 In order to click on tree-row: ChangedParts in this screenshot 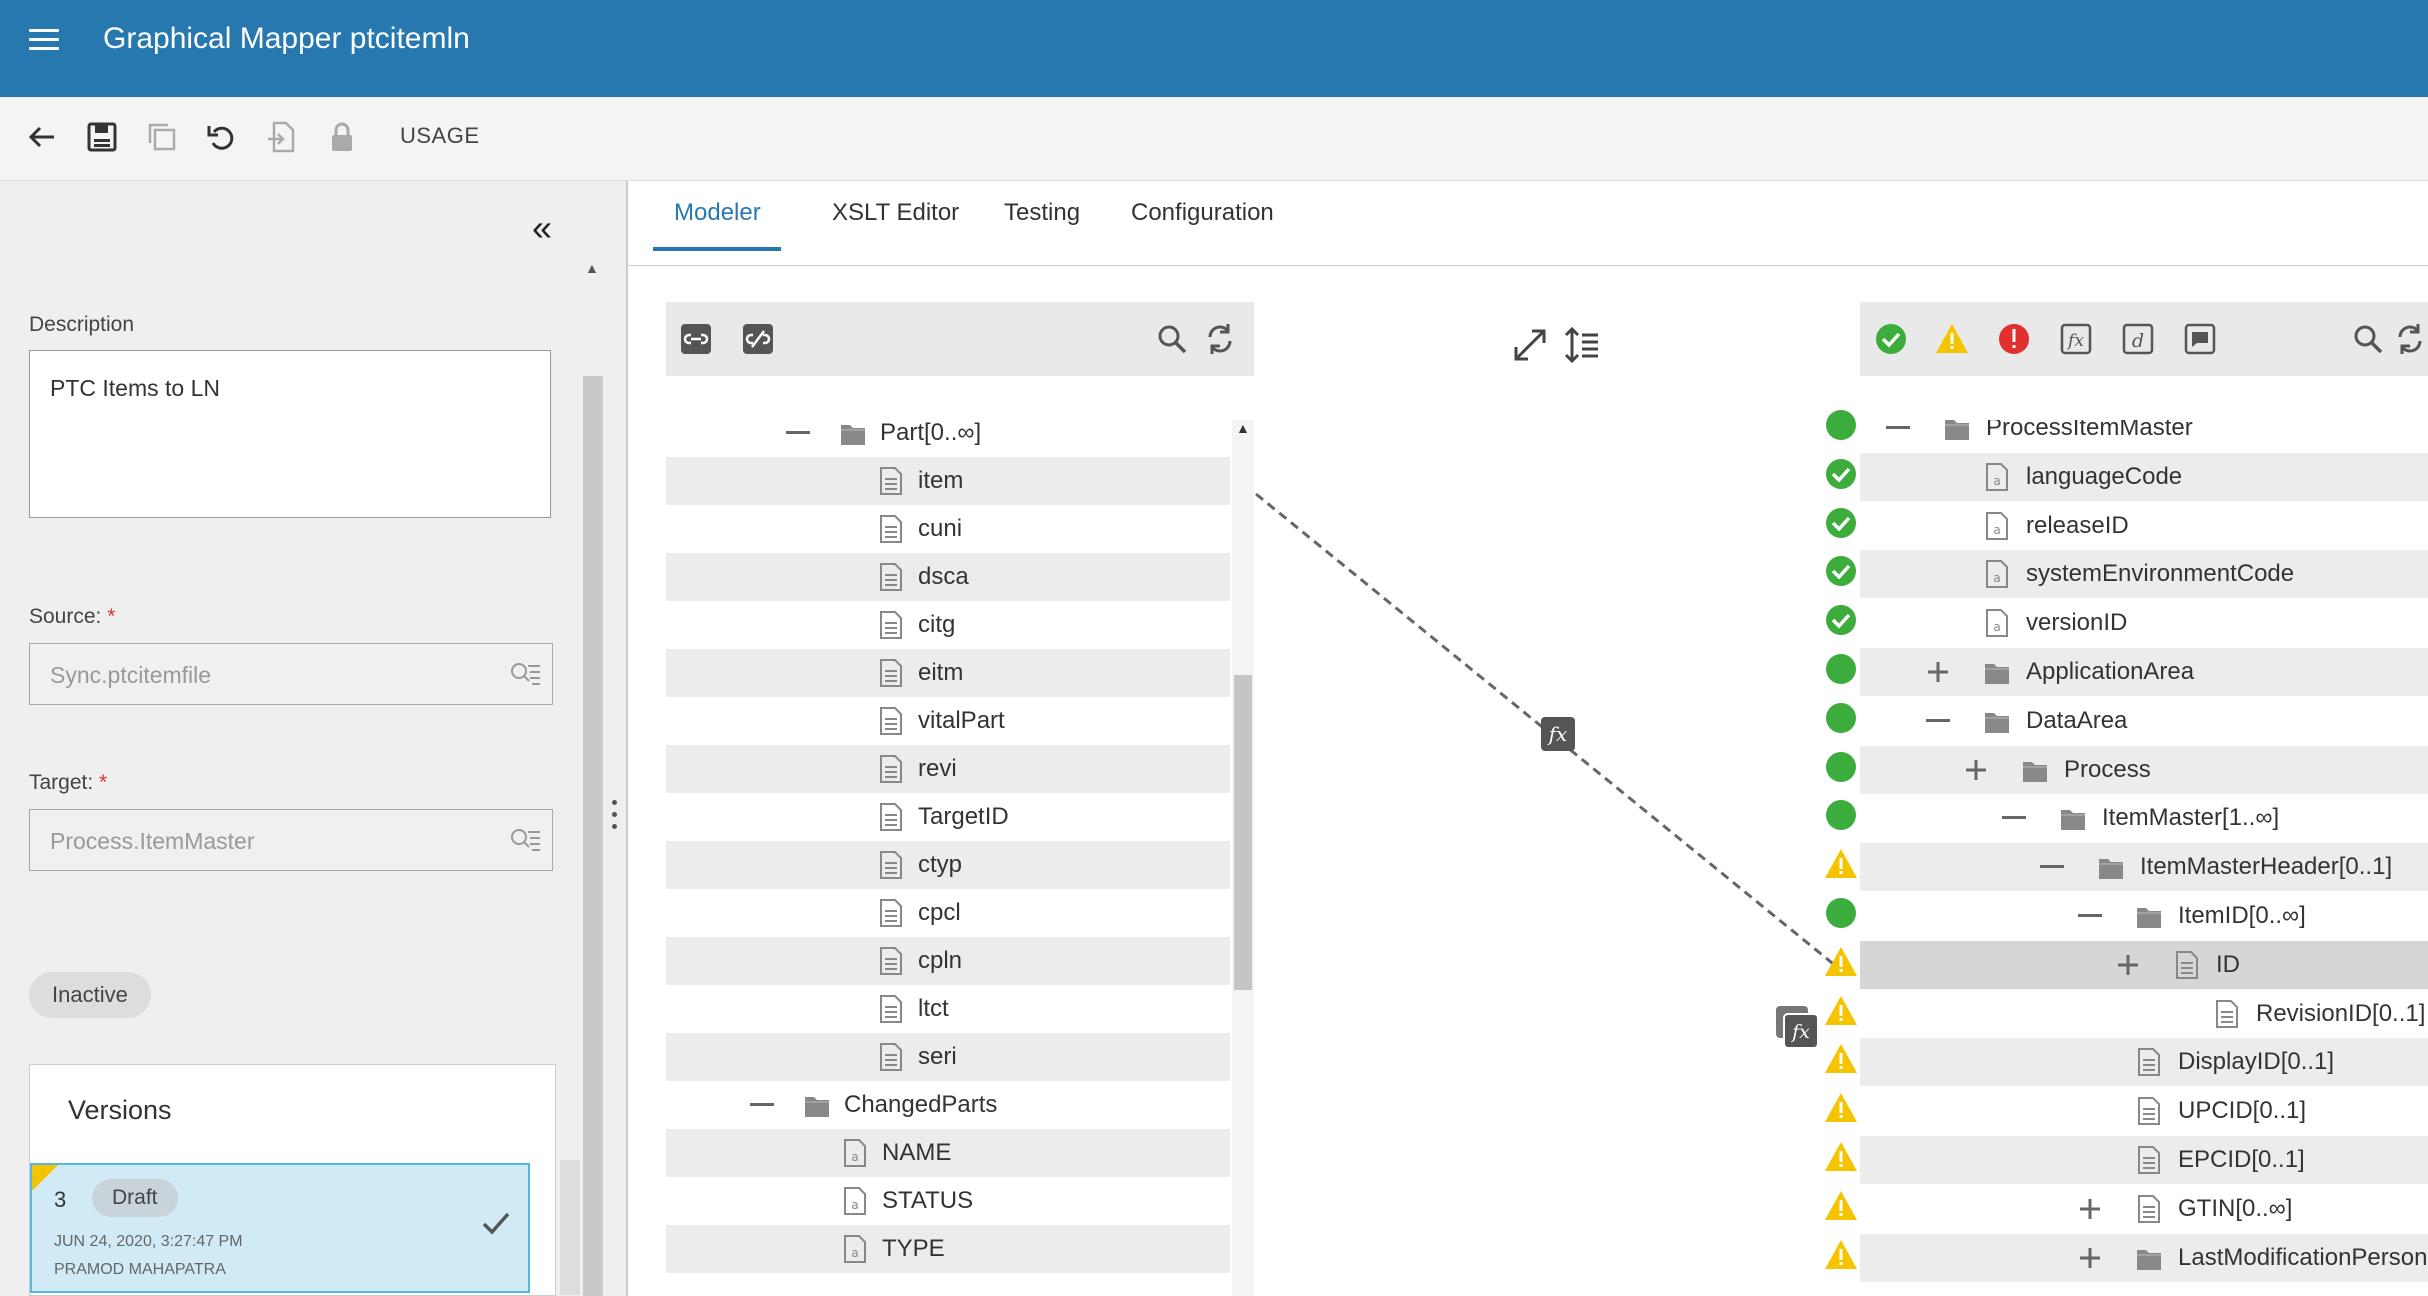, I will do `click(948, 1105)`.